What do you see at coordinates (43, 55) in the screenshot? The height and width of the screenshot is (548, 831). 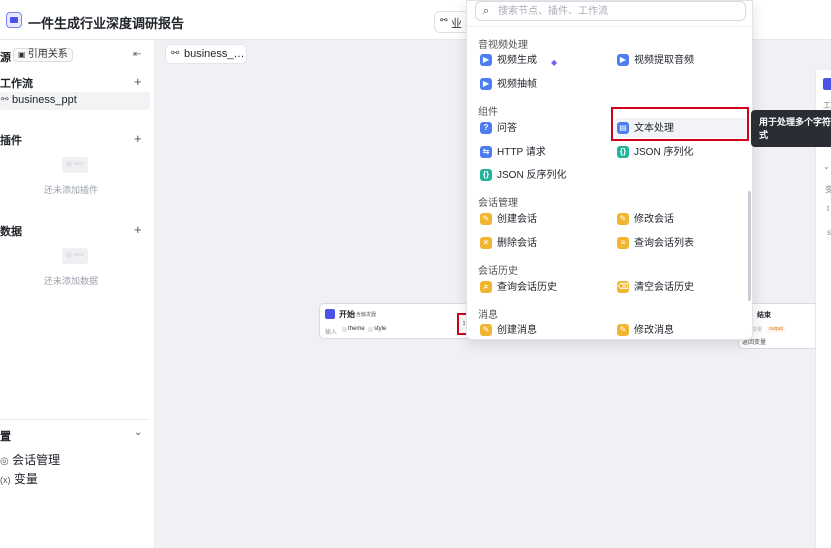 I see `reference-button: ▣ 引用关系` at bounding box center [43, 55].